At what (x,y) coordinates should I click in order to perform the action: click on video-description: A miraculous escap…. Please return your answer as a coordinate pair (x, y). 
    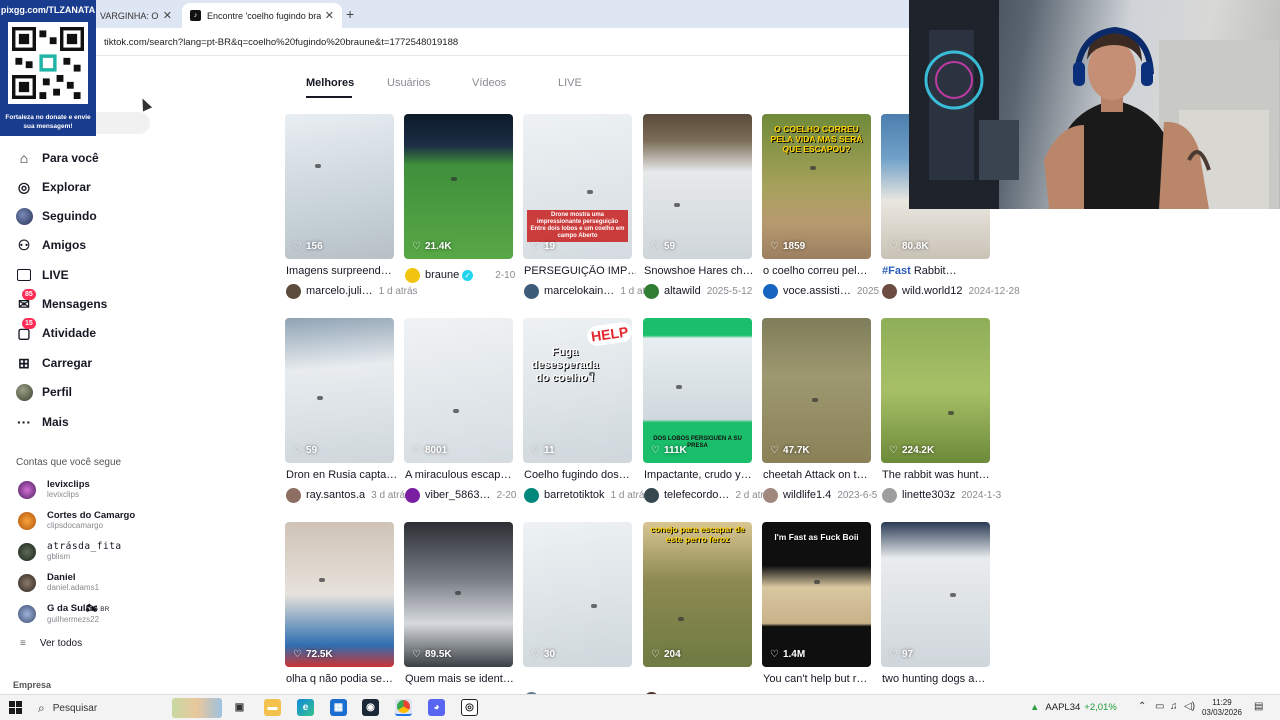
    Looking at the image, I should click on (461, 475).